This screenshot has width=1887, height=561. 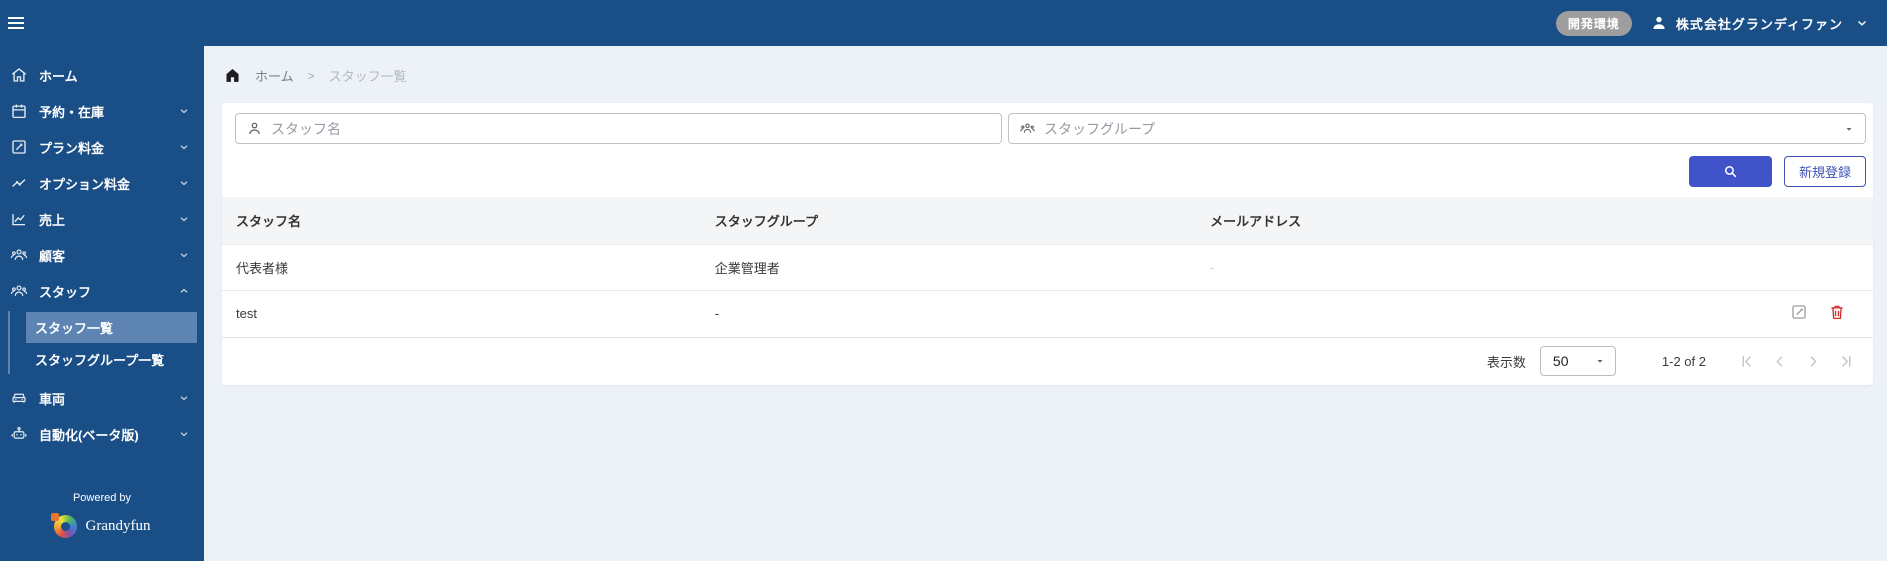 I want to click on hamburger-menu-icon, so click(x=20, y=23).